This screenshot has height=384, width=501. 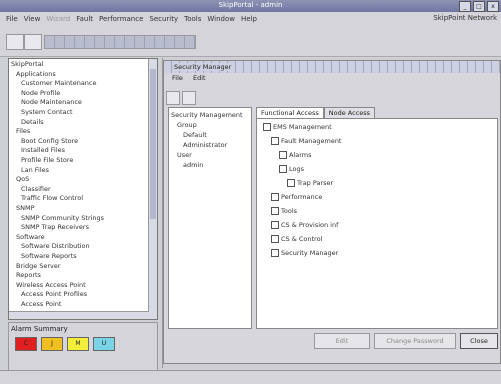 I want to click on permission-item: Logs, so click(x=291, y=169).